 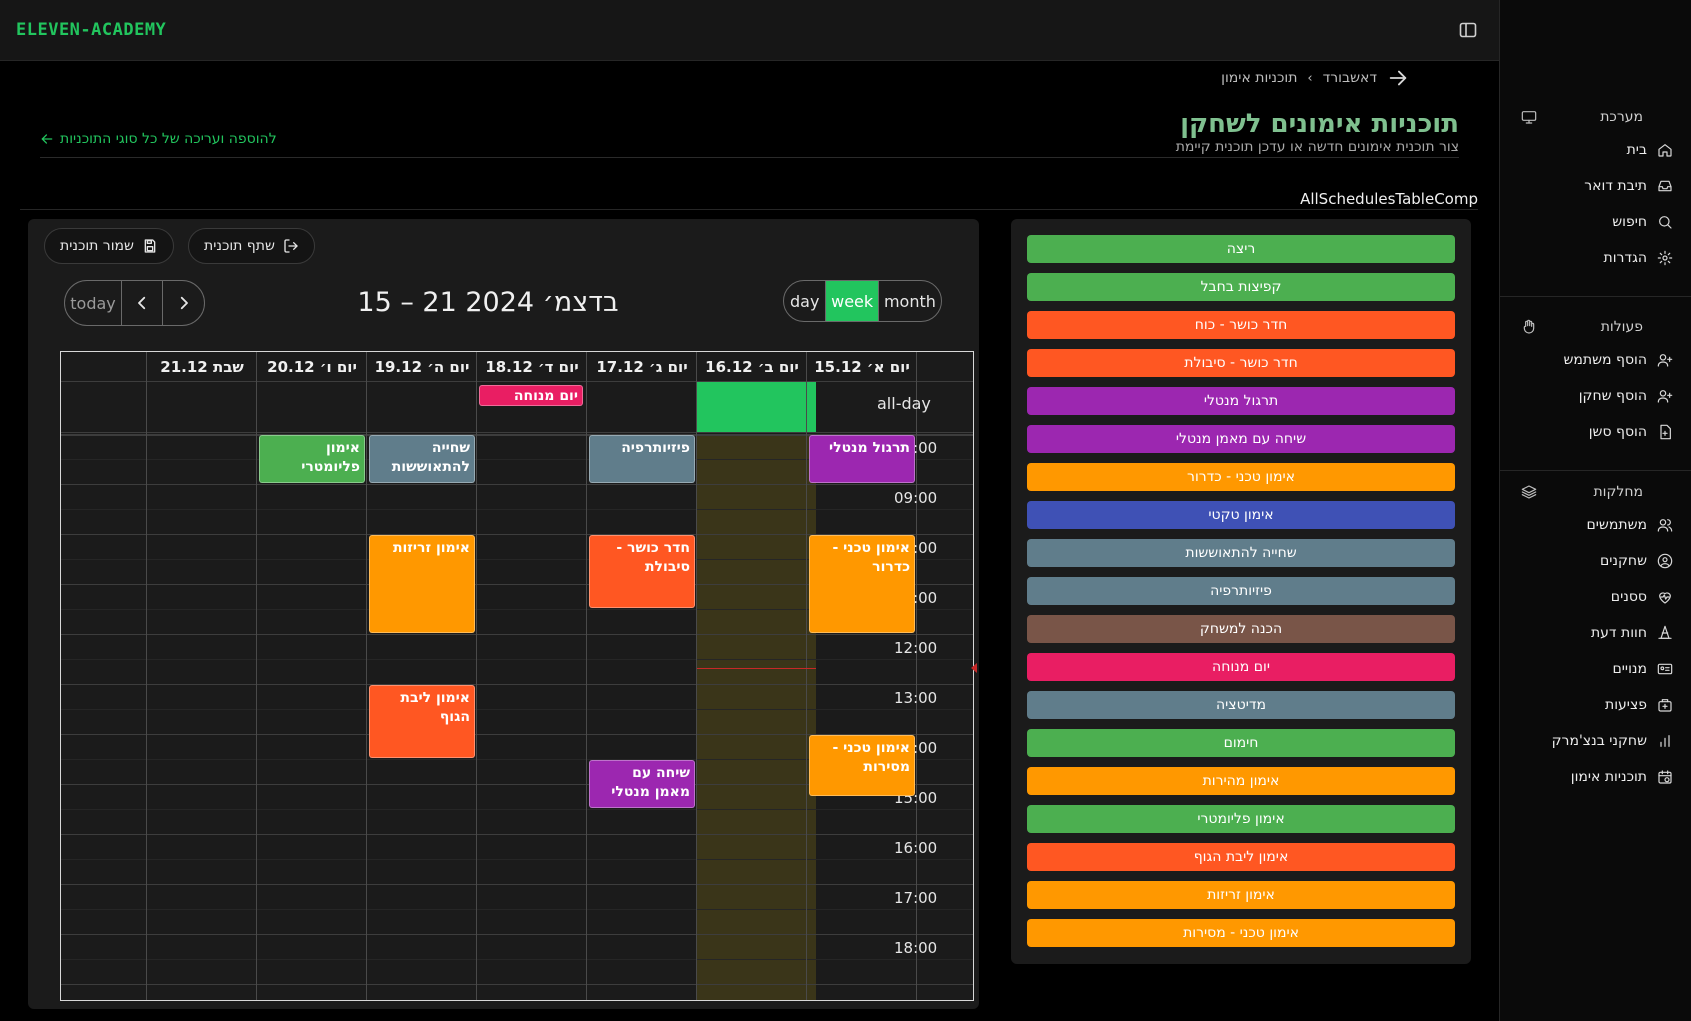 What do you see at coordinates (642, 459) in the screenshot?
I see `calendar-event: פיזיותרפיה` at bounding box center [642, 459].